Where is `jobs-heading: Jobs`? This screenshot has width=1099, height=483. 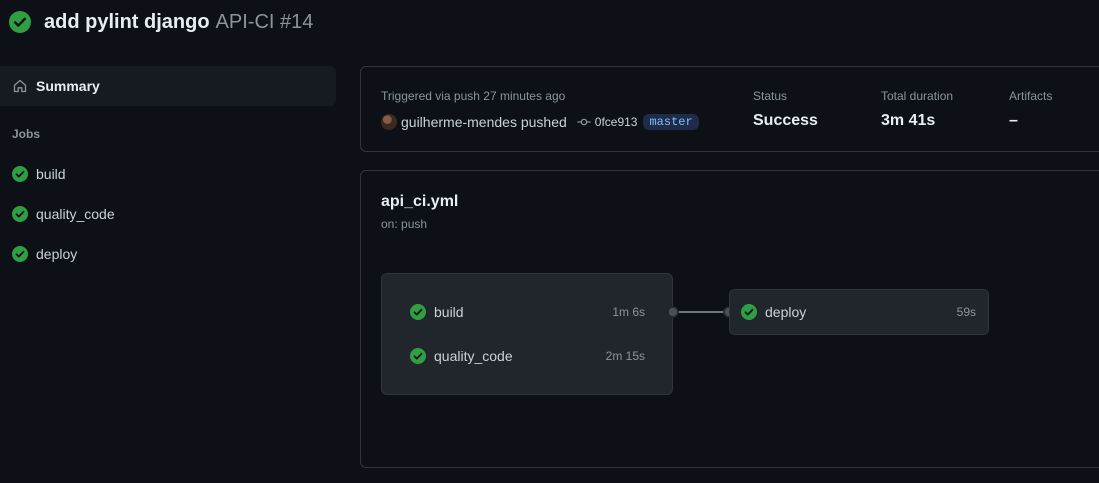 jobs-heading: Jobs is located at coordinates (26, 134).